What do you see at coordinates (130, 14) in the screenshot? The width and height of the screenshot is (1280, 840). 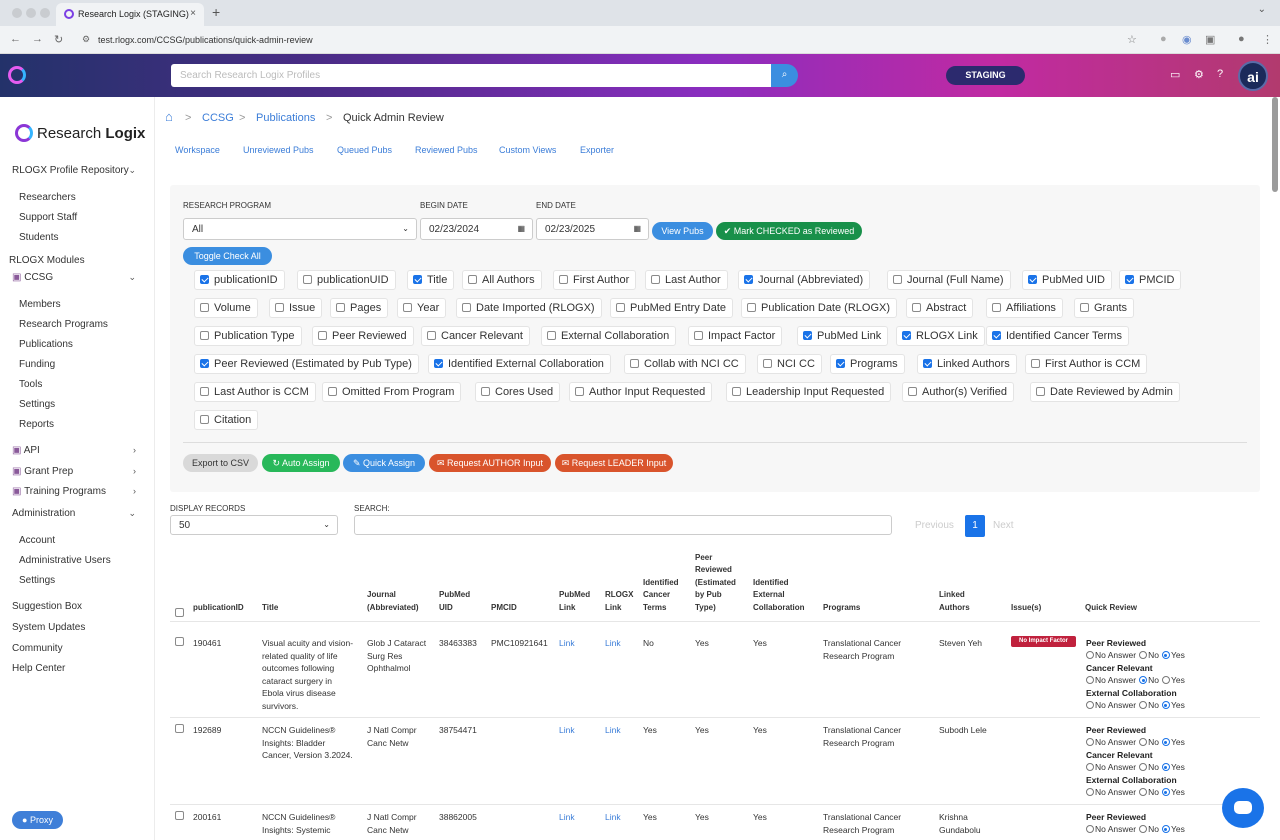 I see `browser-tab: Research Logix (STAGING) ×` at bounding box center [130, 14].